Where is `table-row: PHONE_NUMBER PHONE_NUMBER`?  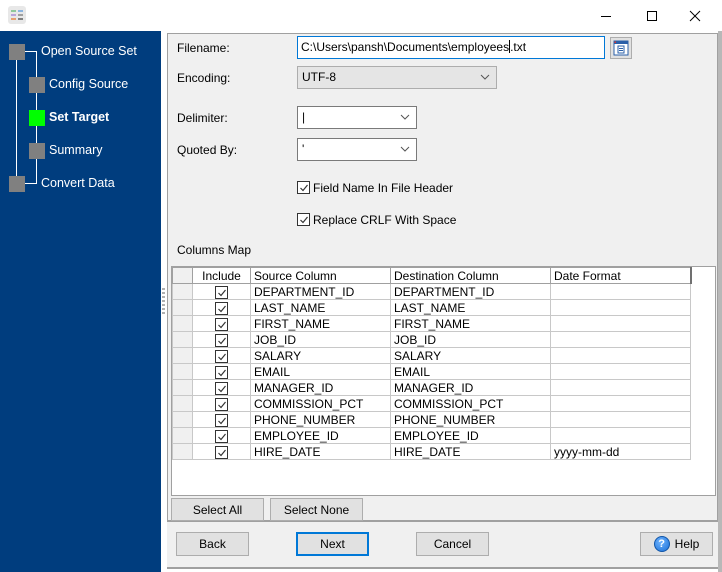
table-row: PHONE_NUMBER PHONE_NUMBER is located at coordinates (431, 419).